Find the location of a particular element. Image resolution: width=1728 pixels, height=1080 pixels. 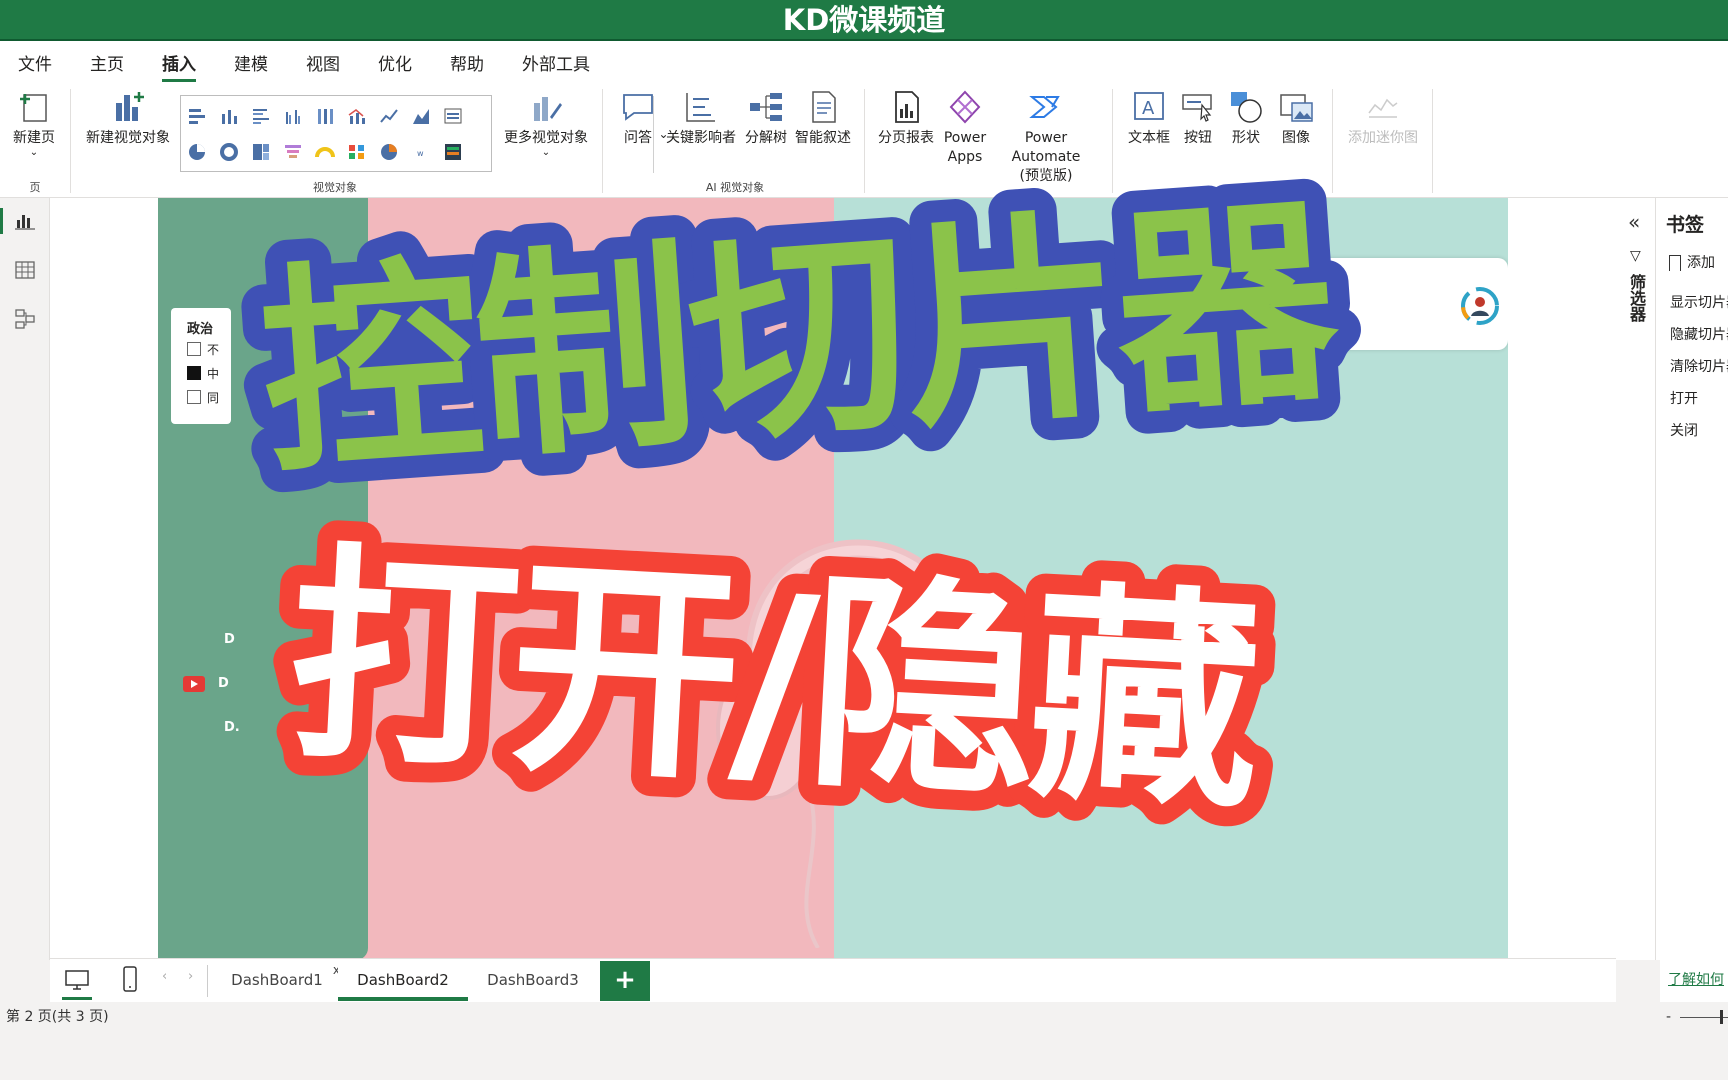

nav-item-1: D is located at coordinates (229, 639).